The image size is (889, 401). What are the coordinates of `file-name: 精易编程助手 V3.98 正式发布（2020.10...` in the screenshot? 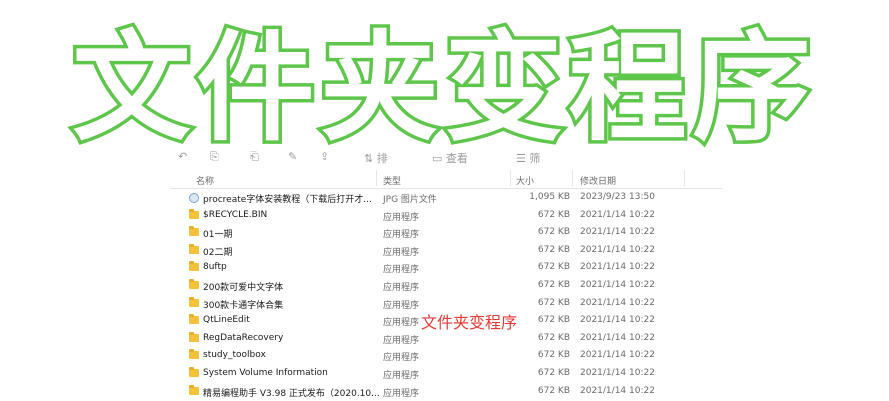 It's located at (291, 393).